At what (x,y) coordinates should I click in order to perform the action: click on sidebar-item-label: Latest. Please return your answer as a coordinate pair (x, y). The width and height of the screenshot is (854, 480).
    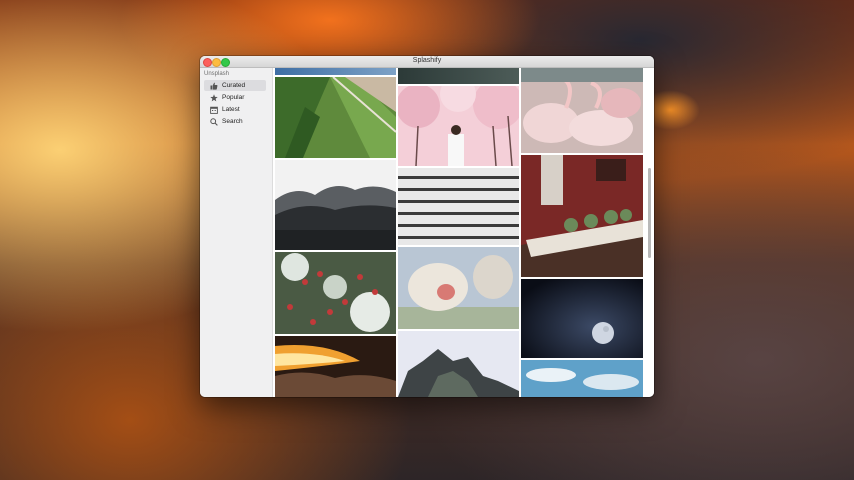
    Looking at the image, I should click on (231, 109).